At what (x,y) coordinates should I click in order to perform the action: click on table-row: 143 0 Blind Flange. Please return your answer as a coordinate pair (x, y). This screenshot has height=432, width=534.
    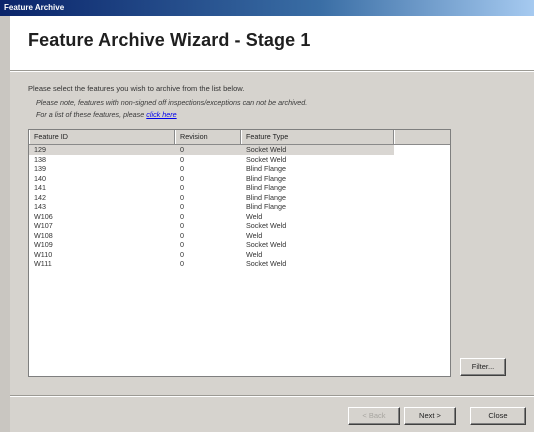
    Looking at the image, I should click on (239, 207).